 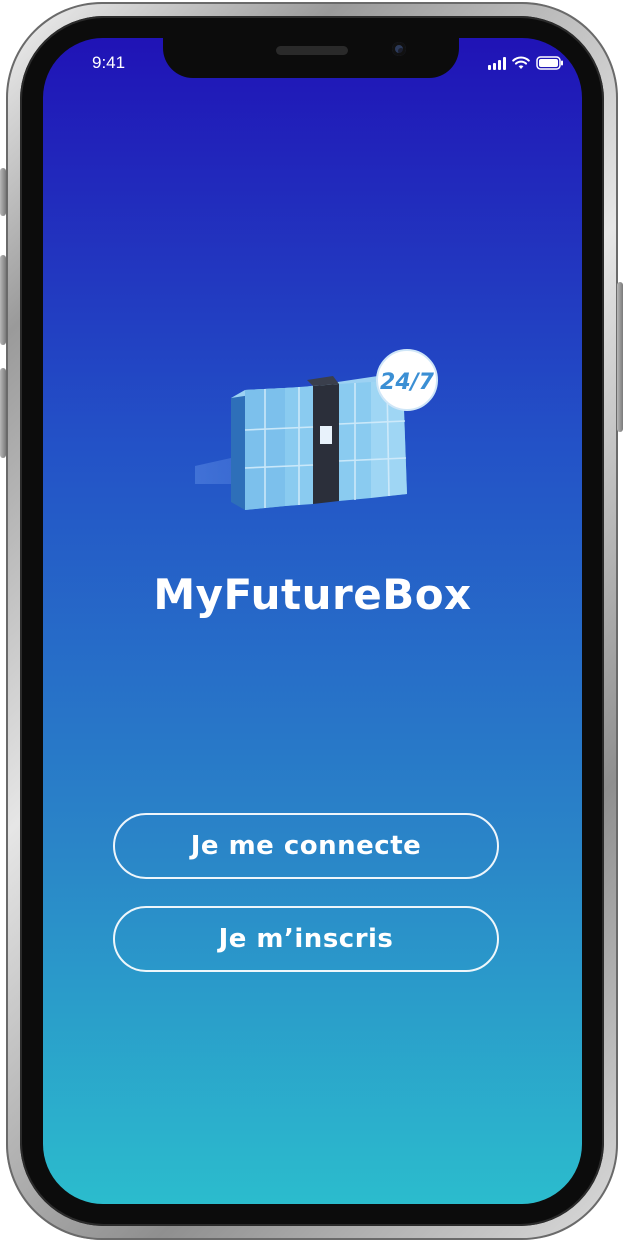 I want to click on front-camera, so click(x=399, y=49).